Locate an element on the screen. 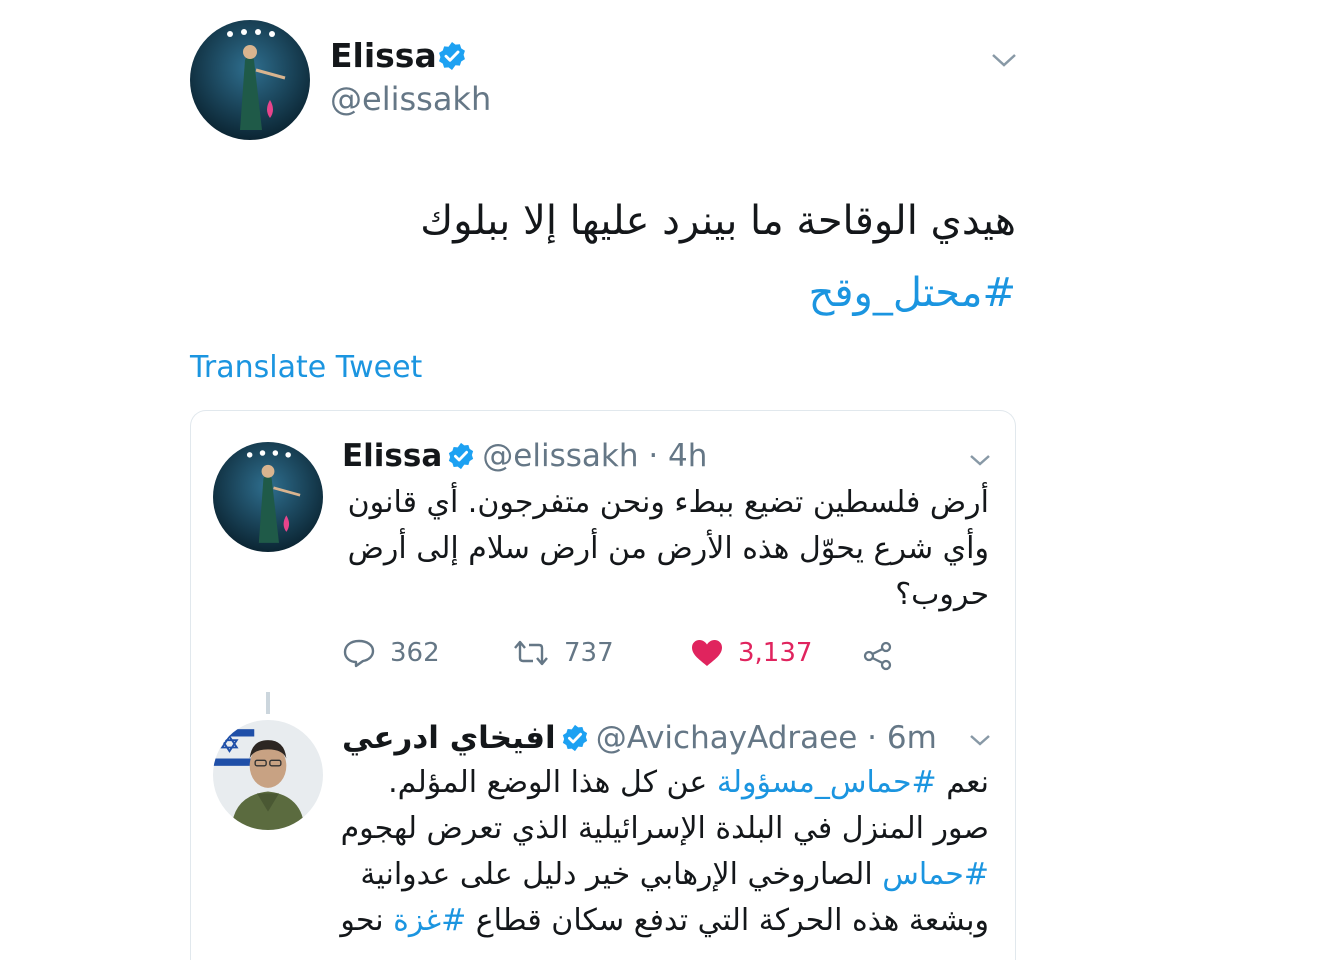 The height and width of the screenshot is (960, 1334). reply-button: 362 is located at coordinates (391, 653).